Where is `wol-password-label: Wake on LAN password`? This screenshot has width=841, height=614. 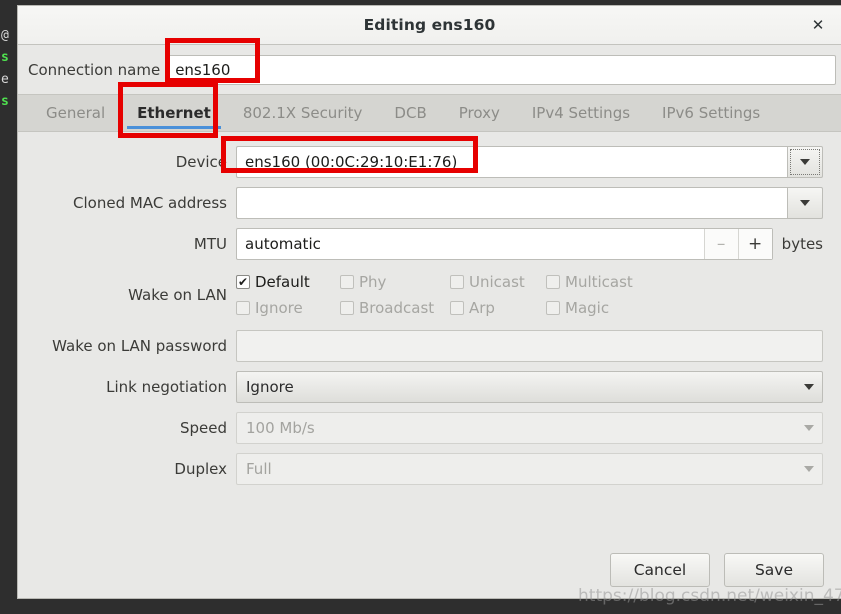
wol-password-label: Wake on LAN password is located at coordinates (139, 346).